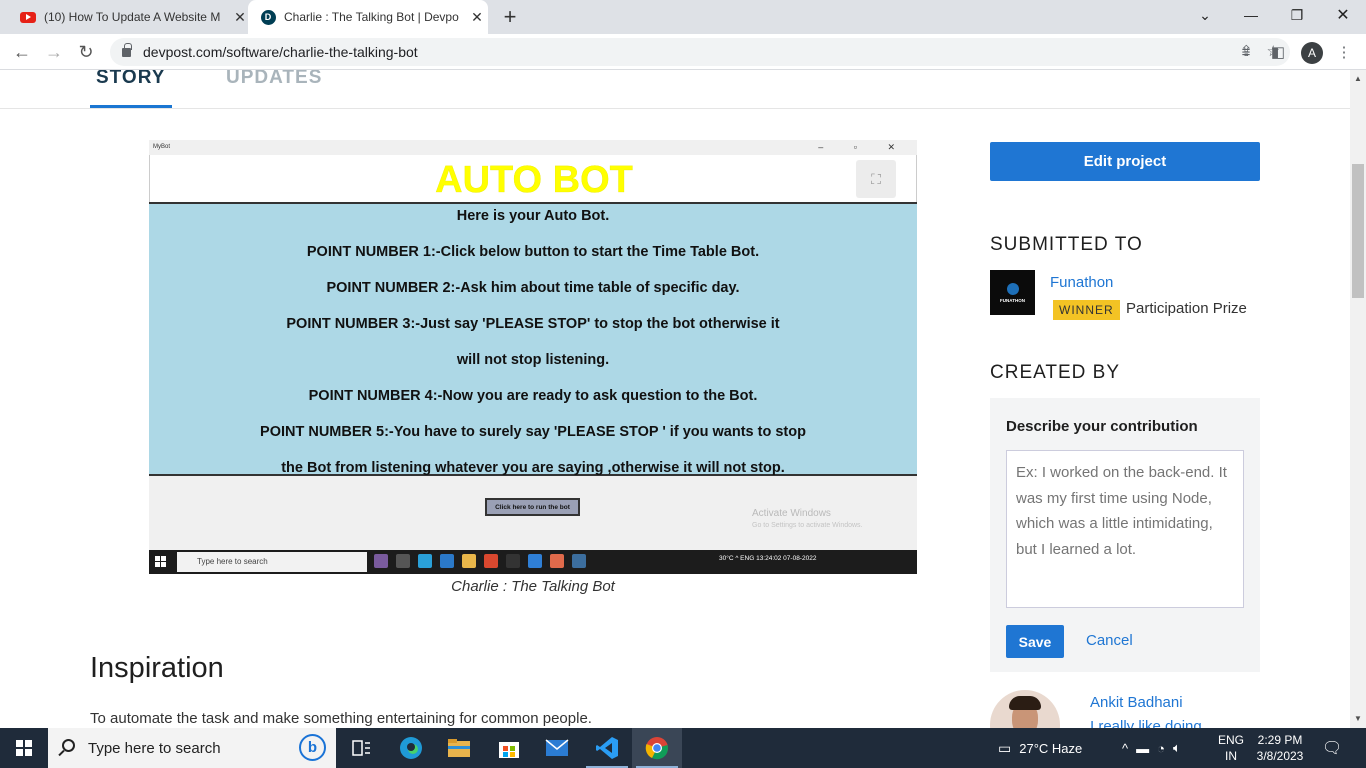 The height and width of the screenshot is (768, 1366). What do you see at coordinates (1055, 372) in the screenshot?
I see `created-by-heading: CREATED BY` at bounding box center [1055, 372].